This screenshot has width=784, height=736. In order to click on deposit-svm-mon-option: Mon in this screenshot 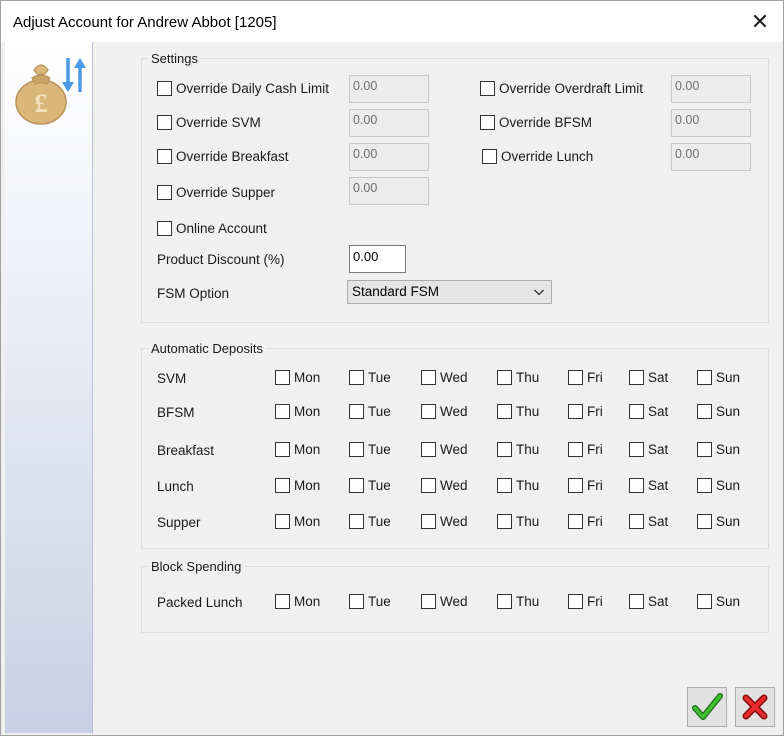, I will do `click(297, 377)`.